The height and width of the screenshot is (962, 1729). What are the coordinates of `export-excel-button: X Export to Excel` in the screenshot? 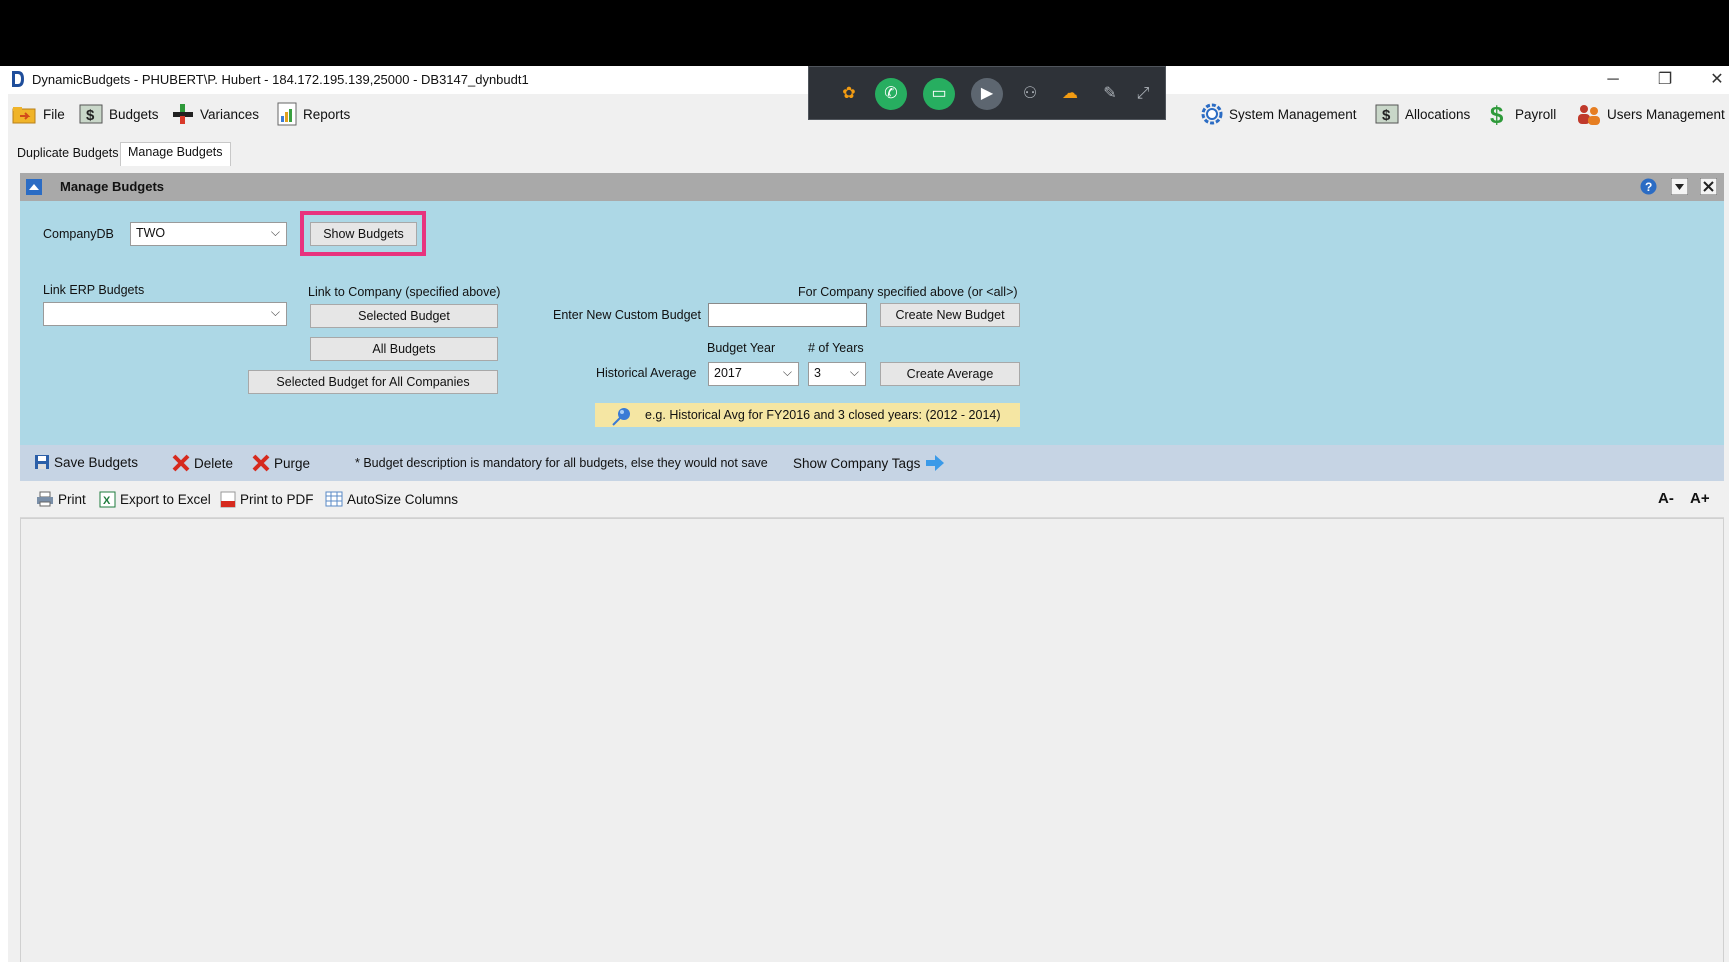 It's located at (155, 499).